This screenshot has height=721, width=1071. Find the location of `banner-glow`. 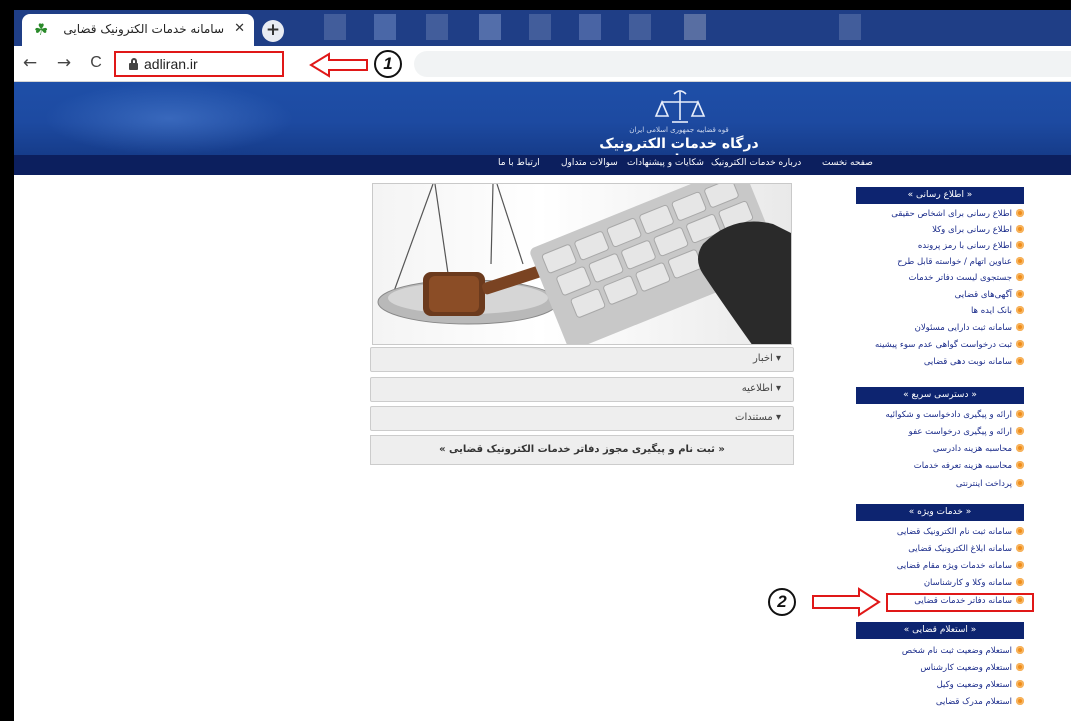

banner-glow is located at coordinates (169, 118).